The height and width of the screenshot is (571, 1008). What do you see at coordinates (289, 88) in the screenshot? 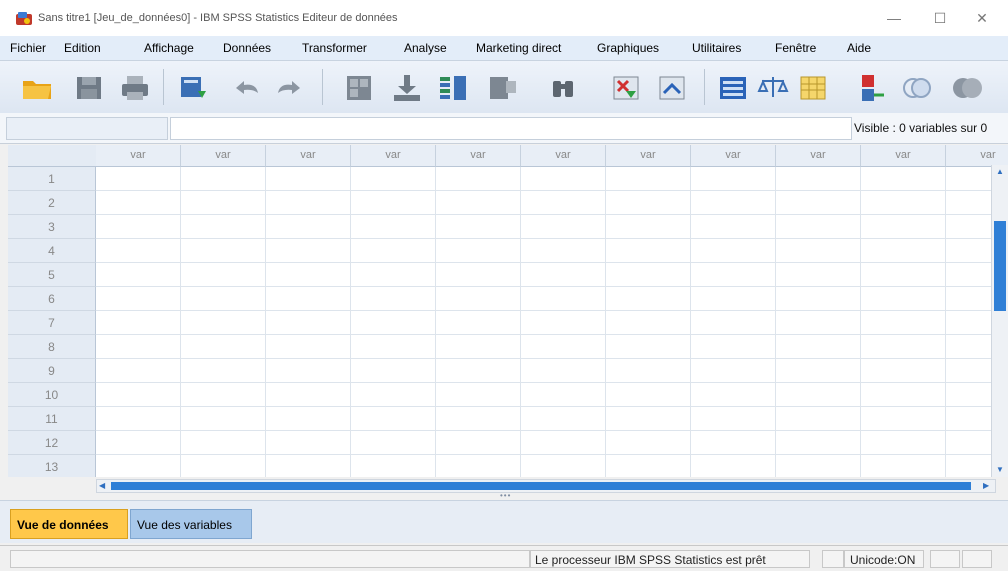
I see `redo-icon` at bounding box center [289, 88].